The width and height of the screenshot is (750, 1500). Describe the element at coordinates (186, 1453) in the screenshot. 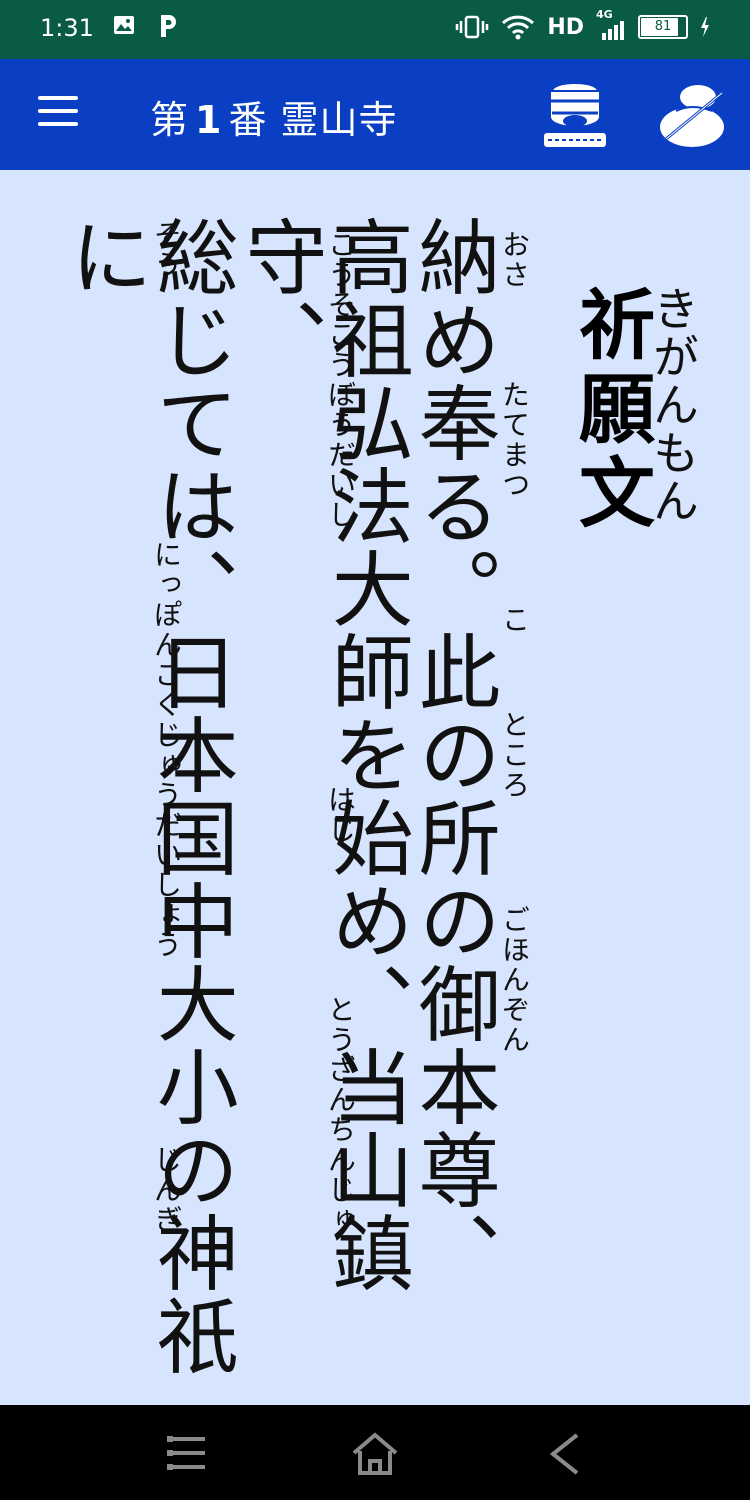

I see `recents-icon` at that location.